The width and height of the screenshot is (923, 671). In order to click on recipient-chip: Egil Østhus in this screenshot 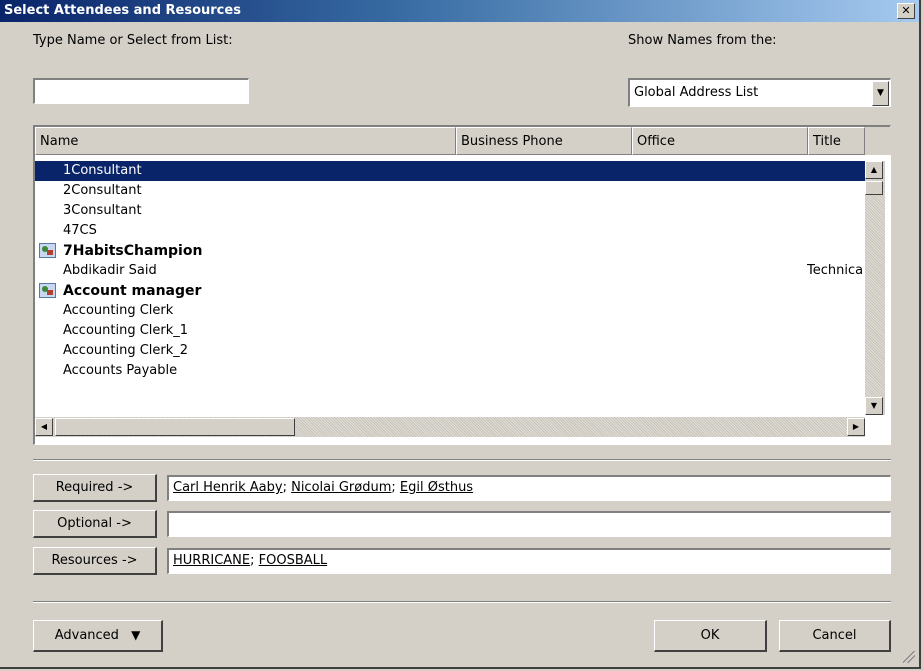, I will do `click(436, 487)`.